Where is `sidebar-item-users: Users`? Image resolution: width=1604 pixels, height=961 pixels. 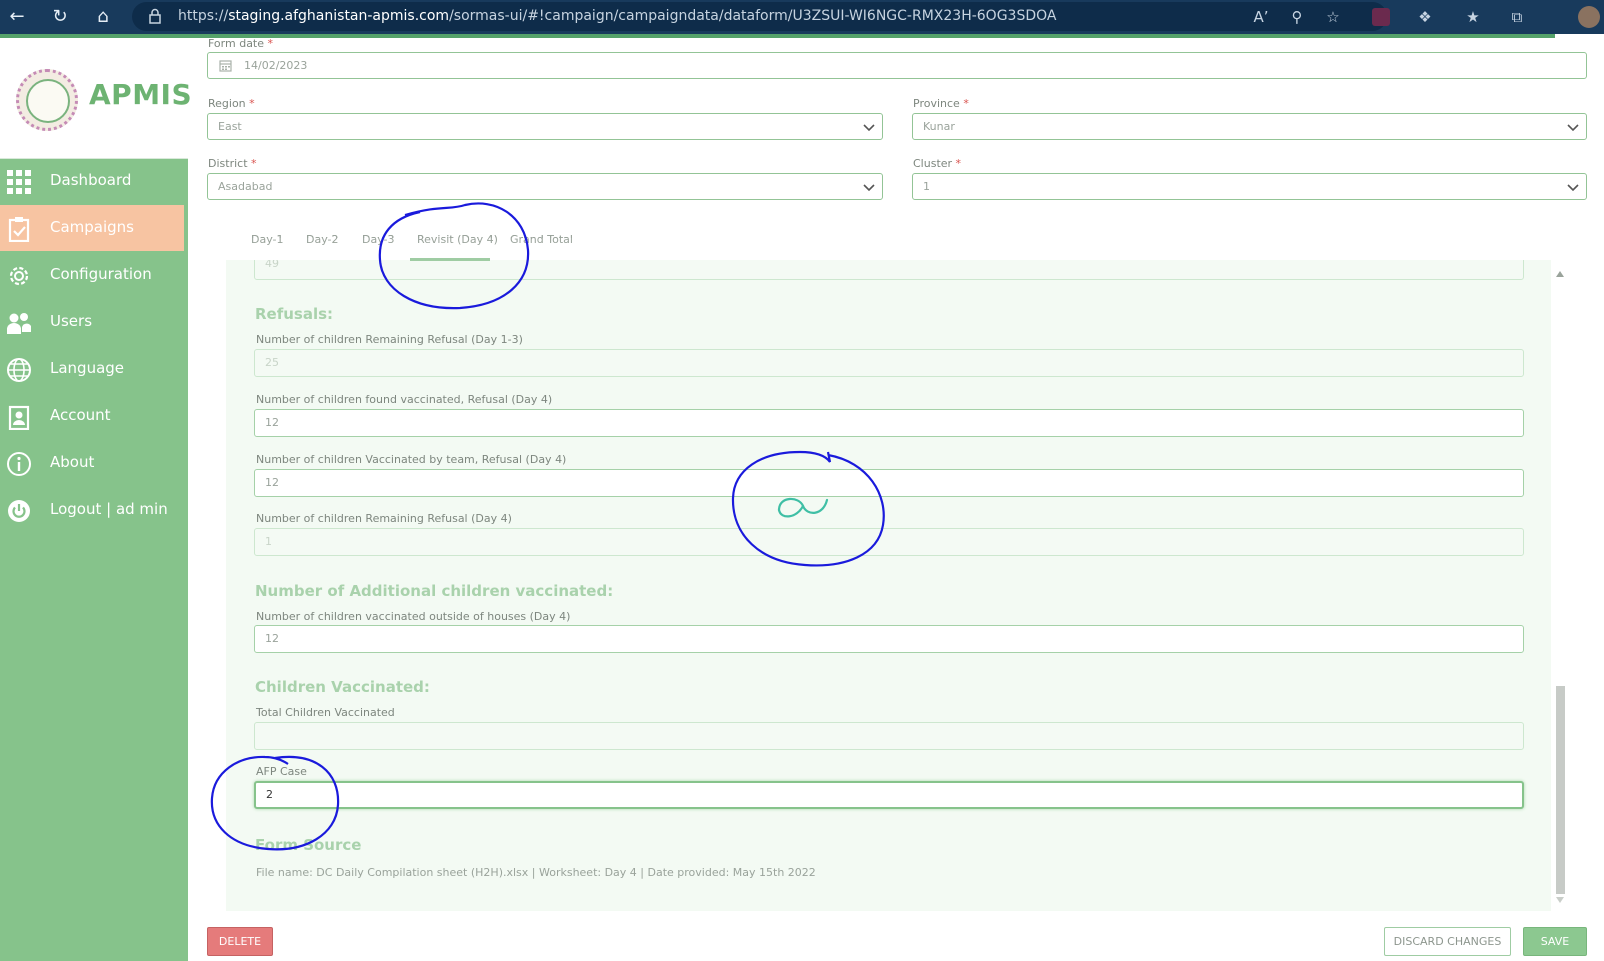 sidebar-item-users: Users is located at coordinates (94, 322).